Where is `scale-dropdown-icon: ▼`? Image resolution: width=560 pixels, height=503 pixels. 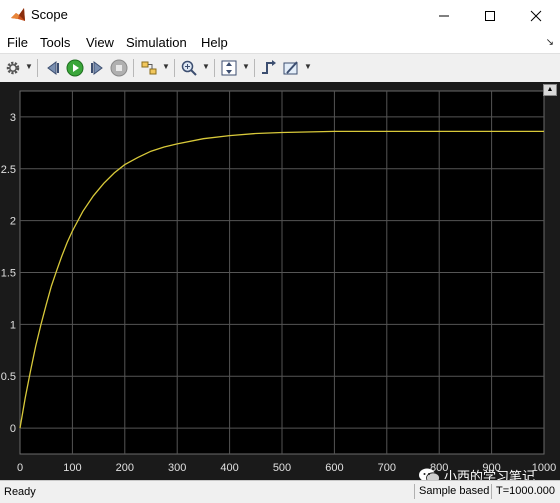
scale-dropdown-icon: ▼ is located at coordinates (246, 66).